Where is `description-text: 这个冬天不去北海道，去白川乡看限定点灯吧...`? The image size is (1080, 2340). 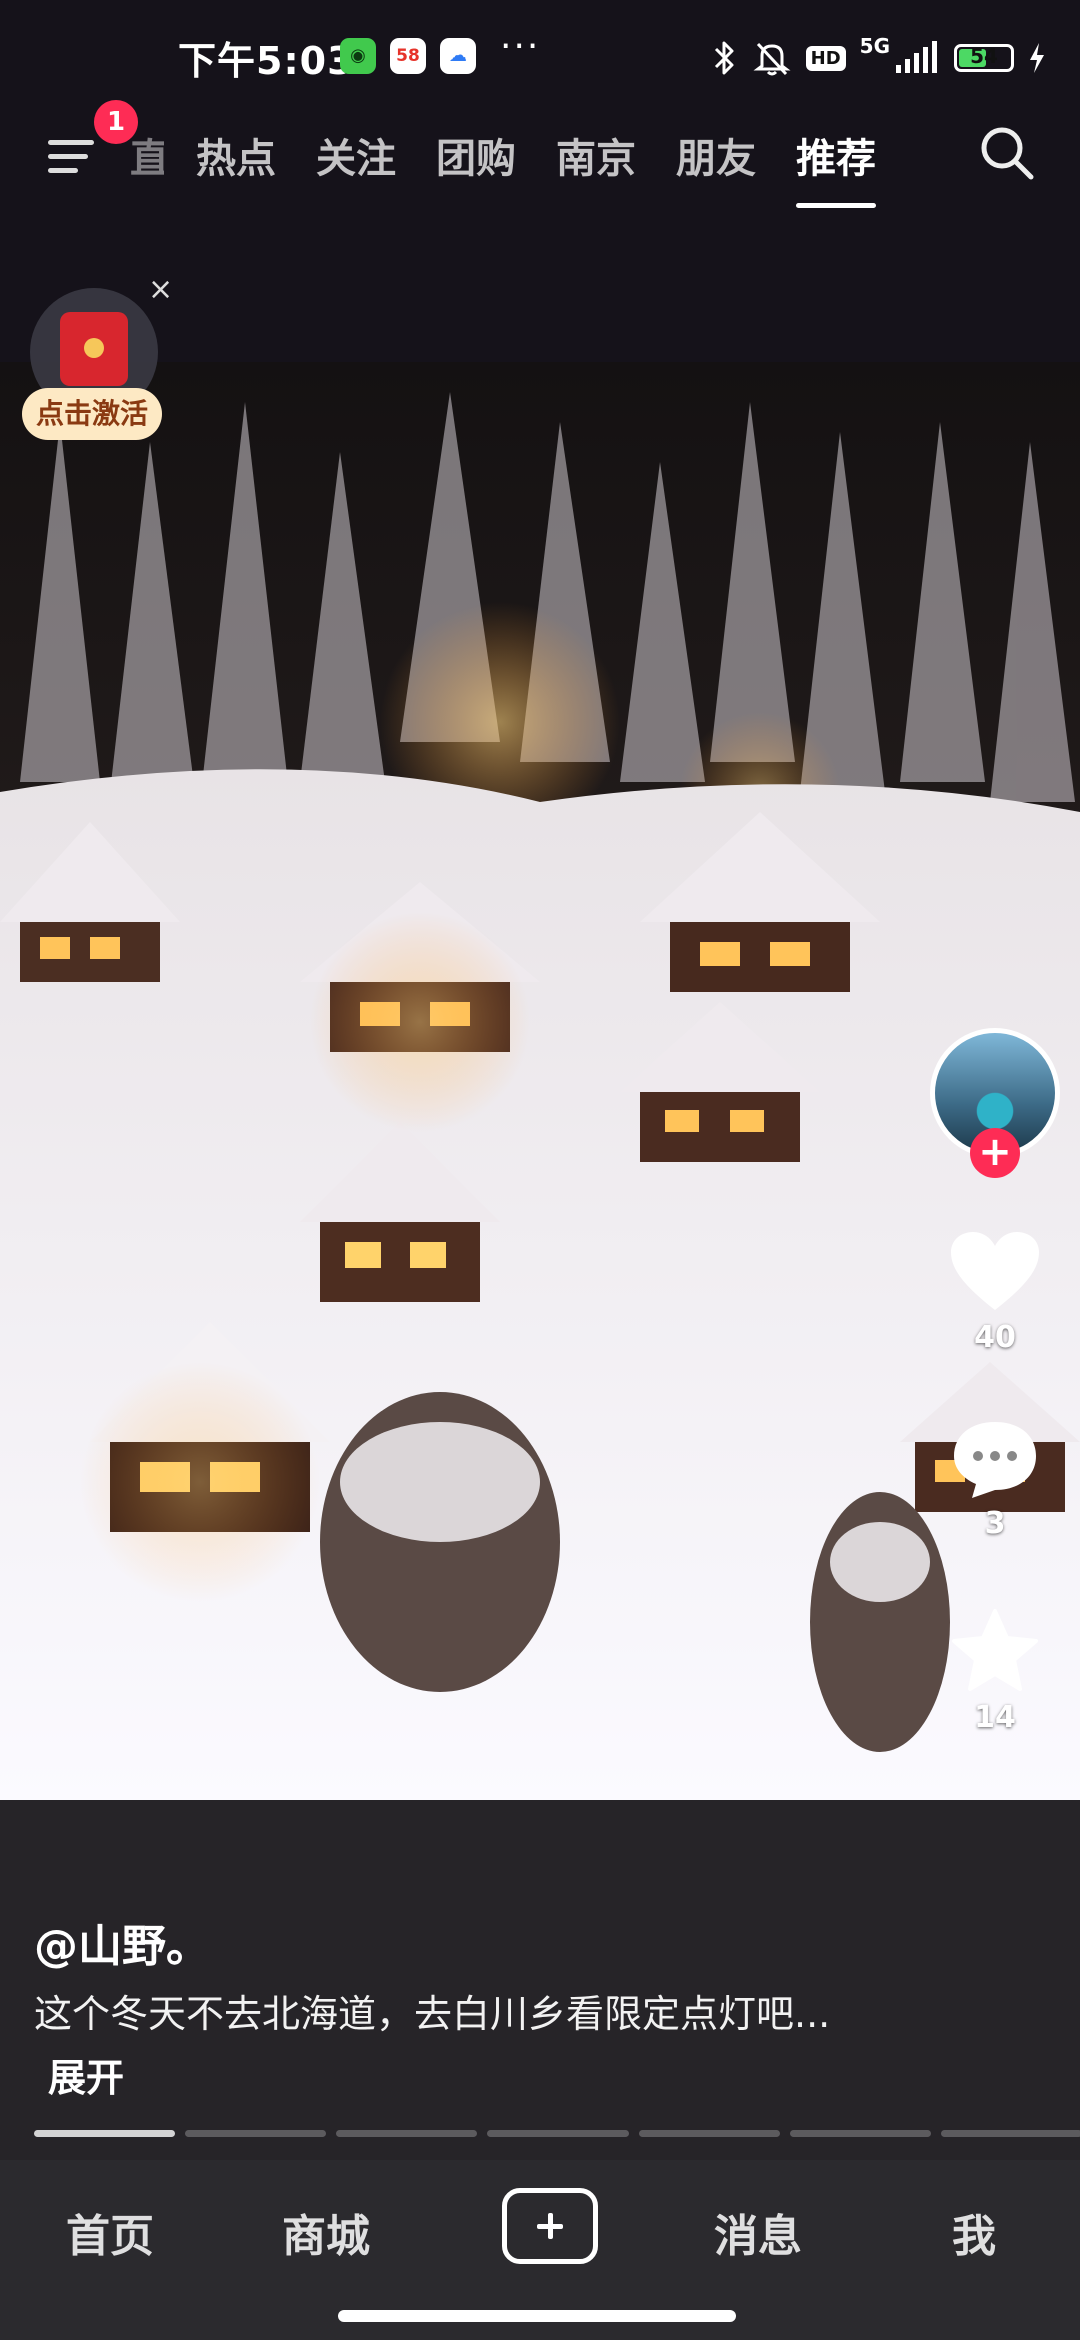
description-text: 这个冬天不去北海道，去白川乡看限定点灯吧... is located at coordinates (432, 2014).